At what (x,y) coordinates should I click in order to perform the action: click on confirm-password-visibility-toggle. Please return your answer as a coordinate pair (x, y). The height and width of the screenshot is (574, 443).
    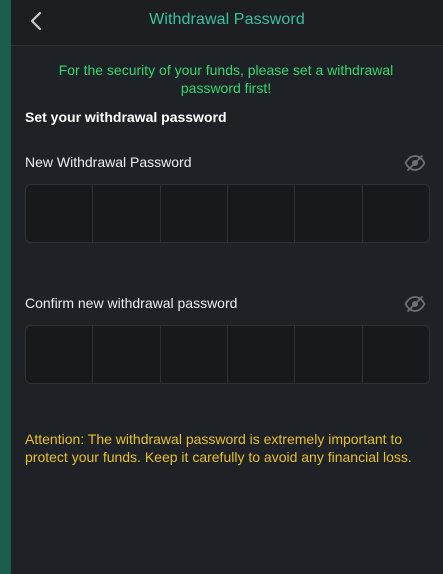
    Looking at the image, I should click on (415, 304).